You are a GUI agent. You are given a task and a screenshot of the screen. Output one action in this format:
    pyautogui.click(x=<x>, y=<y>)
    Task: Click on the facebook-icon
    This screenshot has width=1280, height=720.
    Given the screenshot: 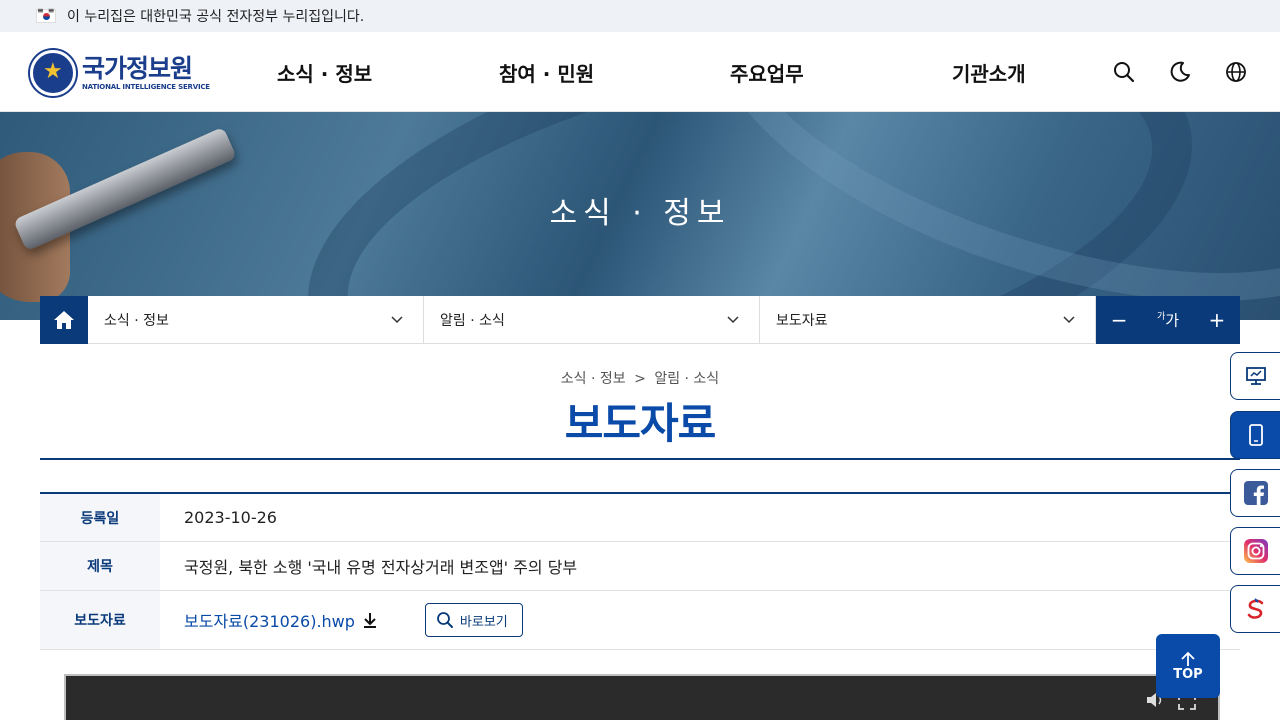 What is the action you would take?
    pyautogui.click(x=1255, y=493)
    